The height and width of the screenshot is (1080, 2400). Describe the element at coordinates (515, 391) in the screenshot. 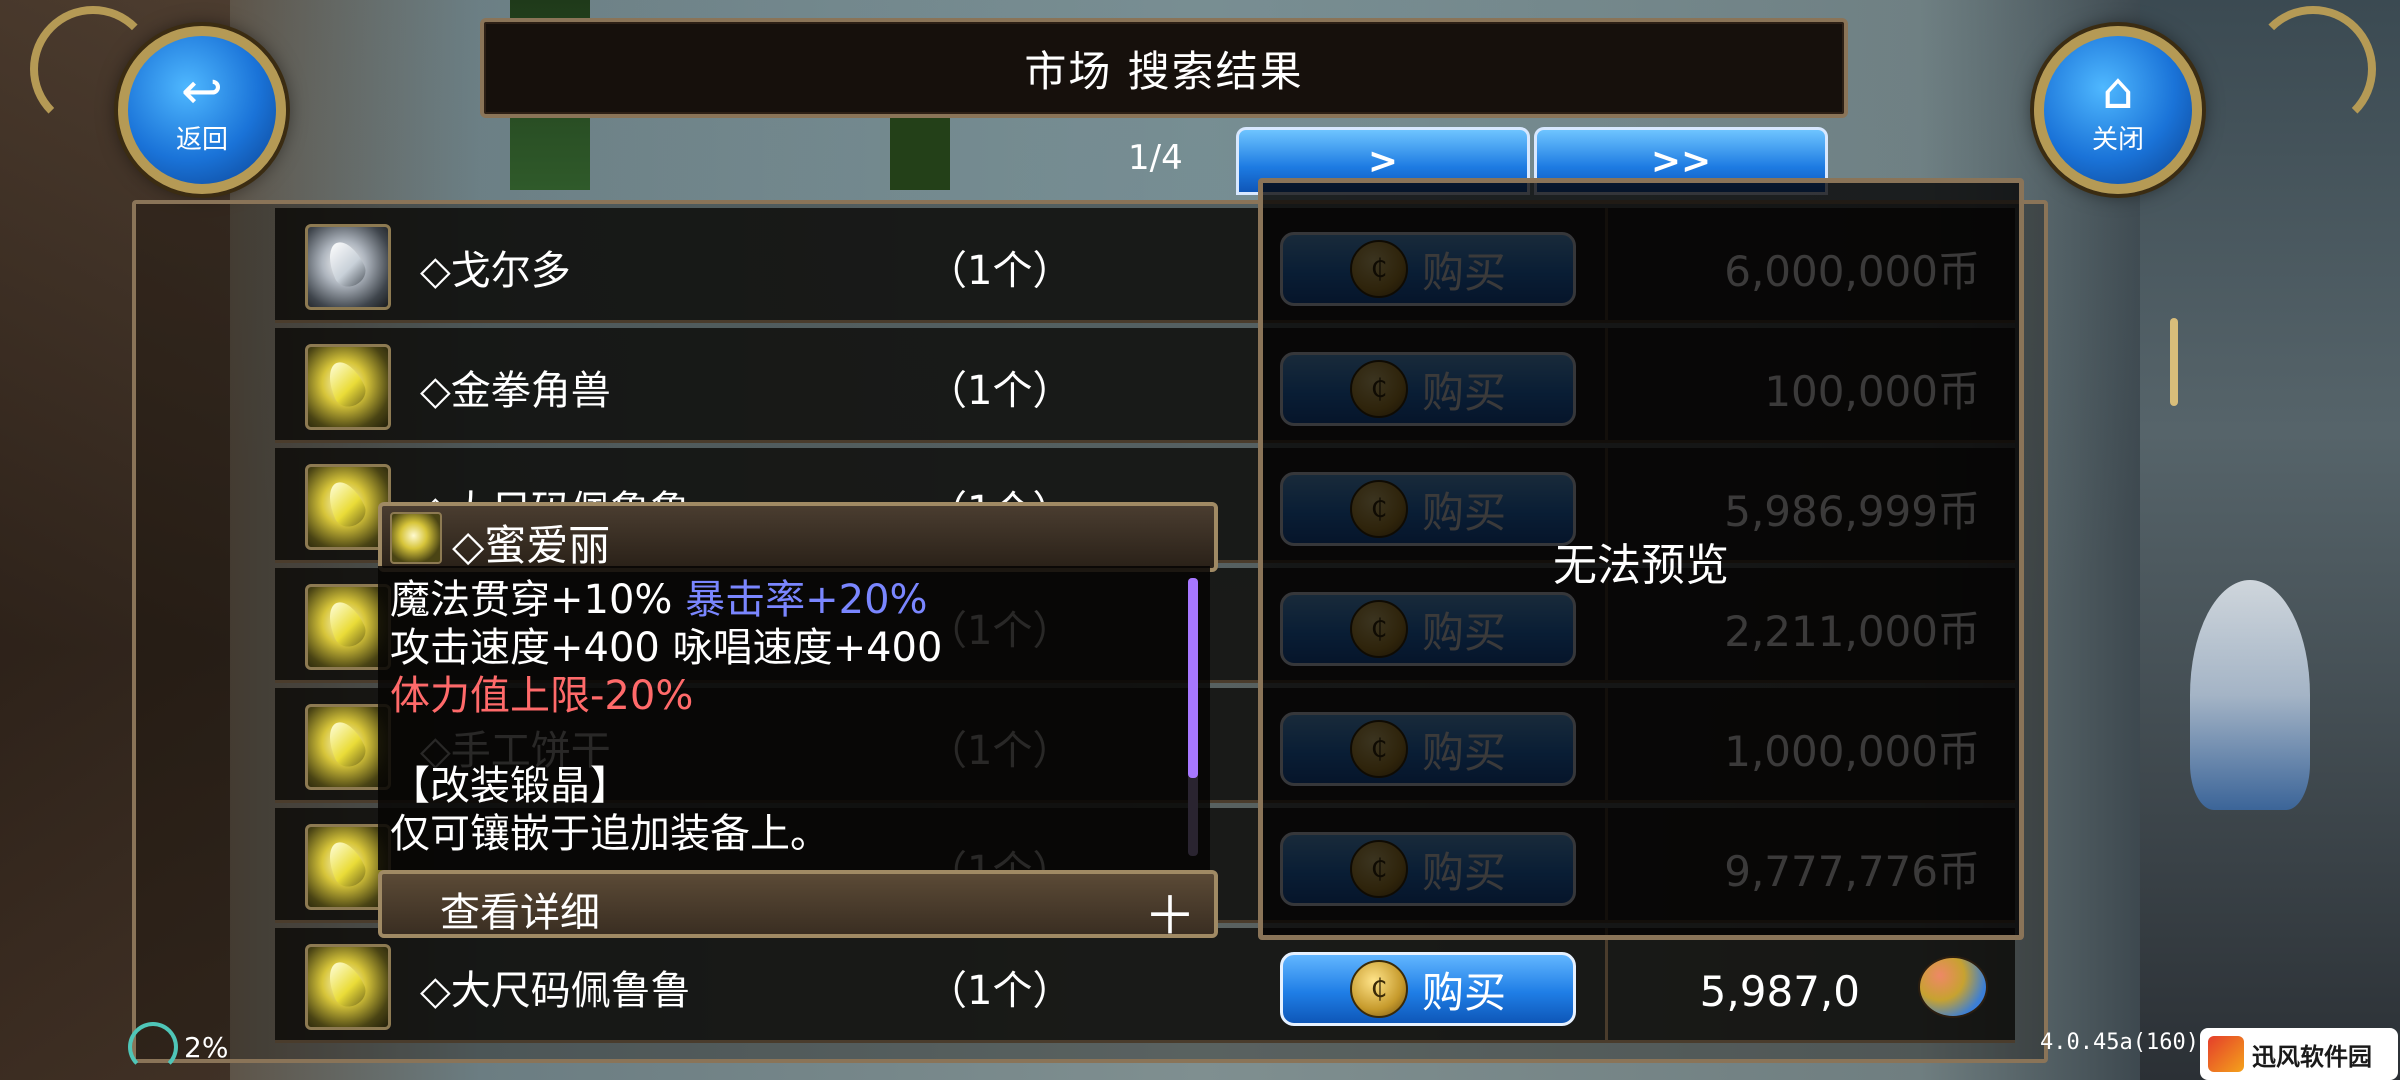

I see `item-name: ◇金拳角兽` at that location.